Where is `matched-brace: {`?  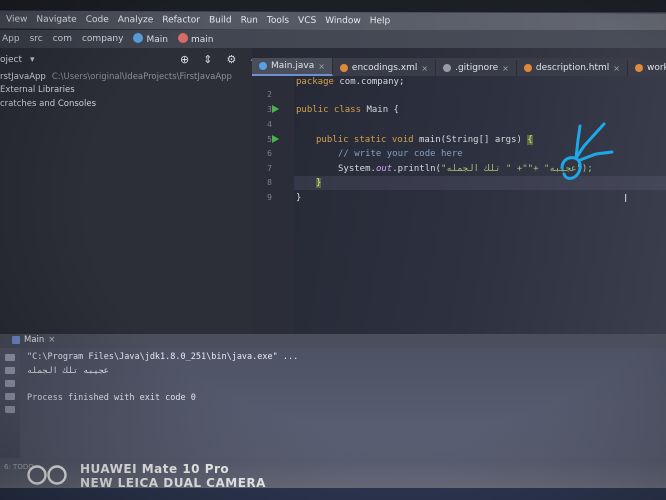
matched-brace: { is located at coordinates (530, 140).